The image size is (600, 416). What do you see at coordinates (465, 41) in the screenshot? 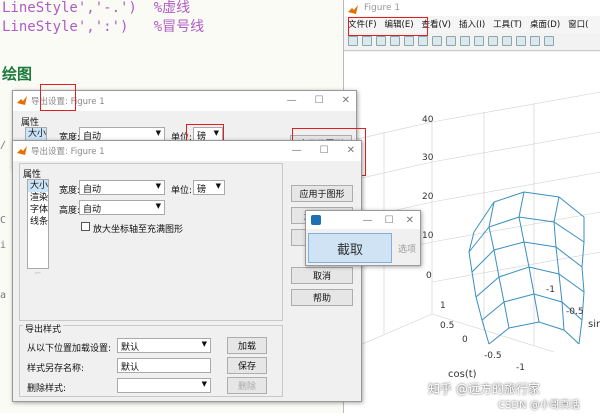
I see `rotate-icon` at bounding box center [465, 41].